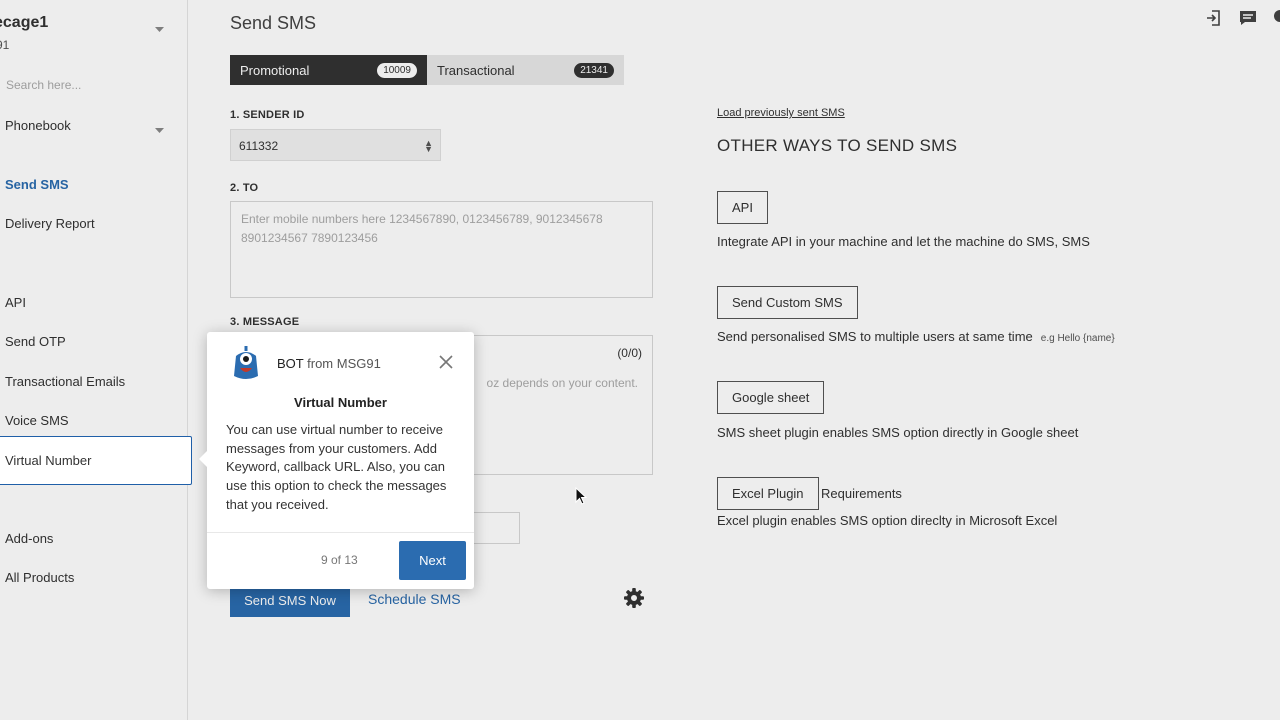 Image resolution: width=1280 pixels, height=720 pixels. I want to click on next-button: Next, so click(432, 560).